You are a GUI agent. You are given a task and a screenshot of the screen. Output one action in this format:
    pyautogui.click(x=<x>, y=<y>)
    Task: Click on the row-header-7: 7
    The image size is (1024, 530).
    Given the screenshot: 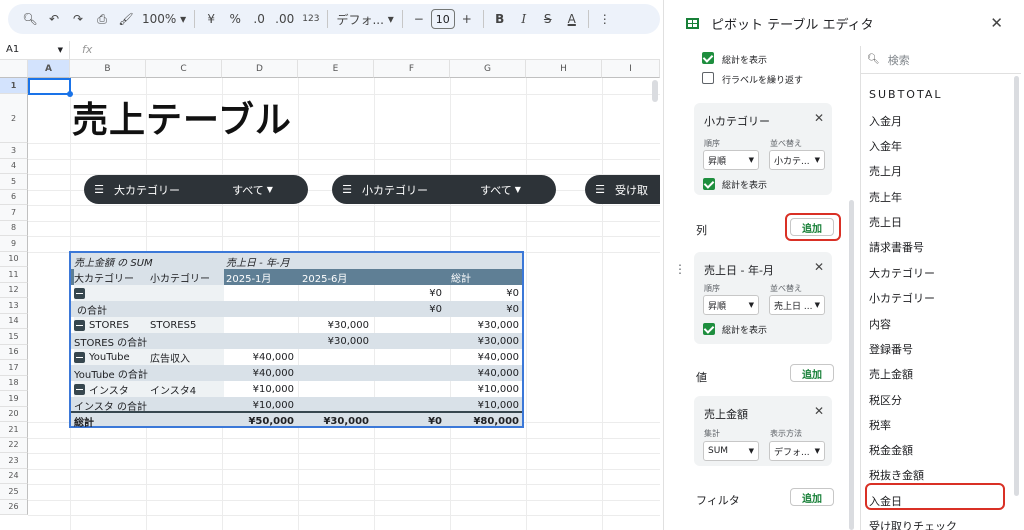 What is the action you would take?
    pyautogui.click(x=14, y=213)
    